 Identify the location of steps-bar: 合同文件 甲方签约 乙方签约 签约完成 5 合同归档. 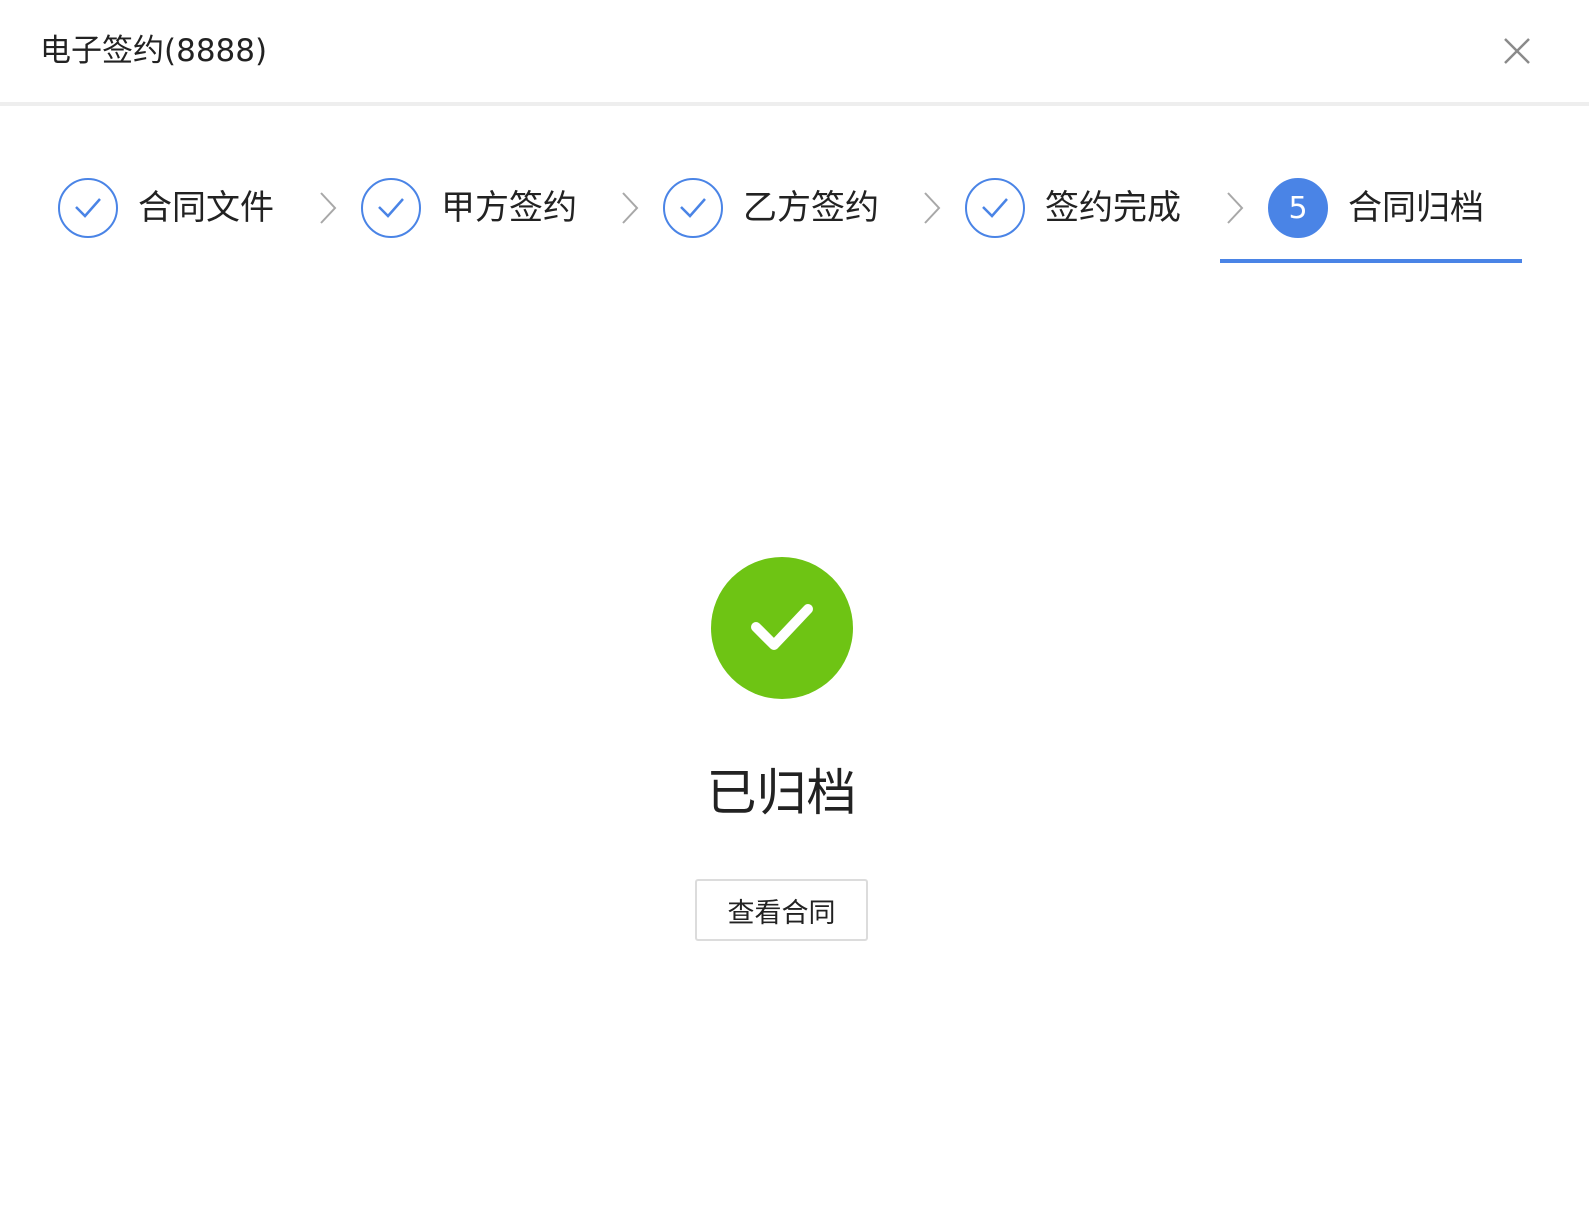
(794, 191).